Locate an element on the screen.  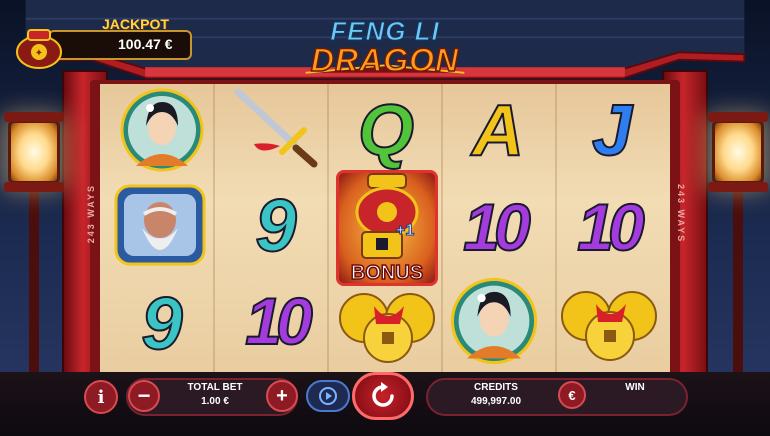
symbol-label: A is located at coordinates (498, 131).